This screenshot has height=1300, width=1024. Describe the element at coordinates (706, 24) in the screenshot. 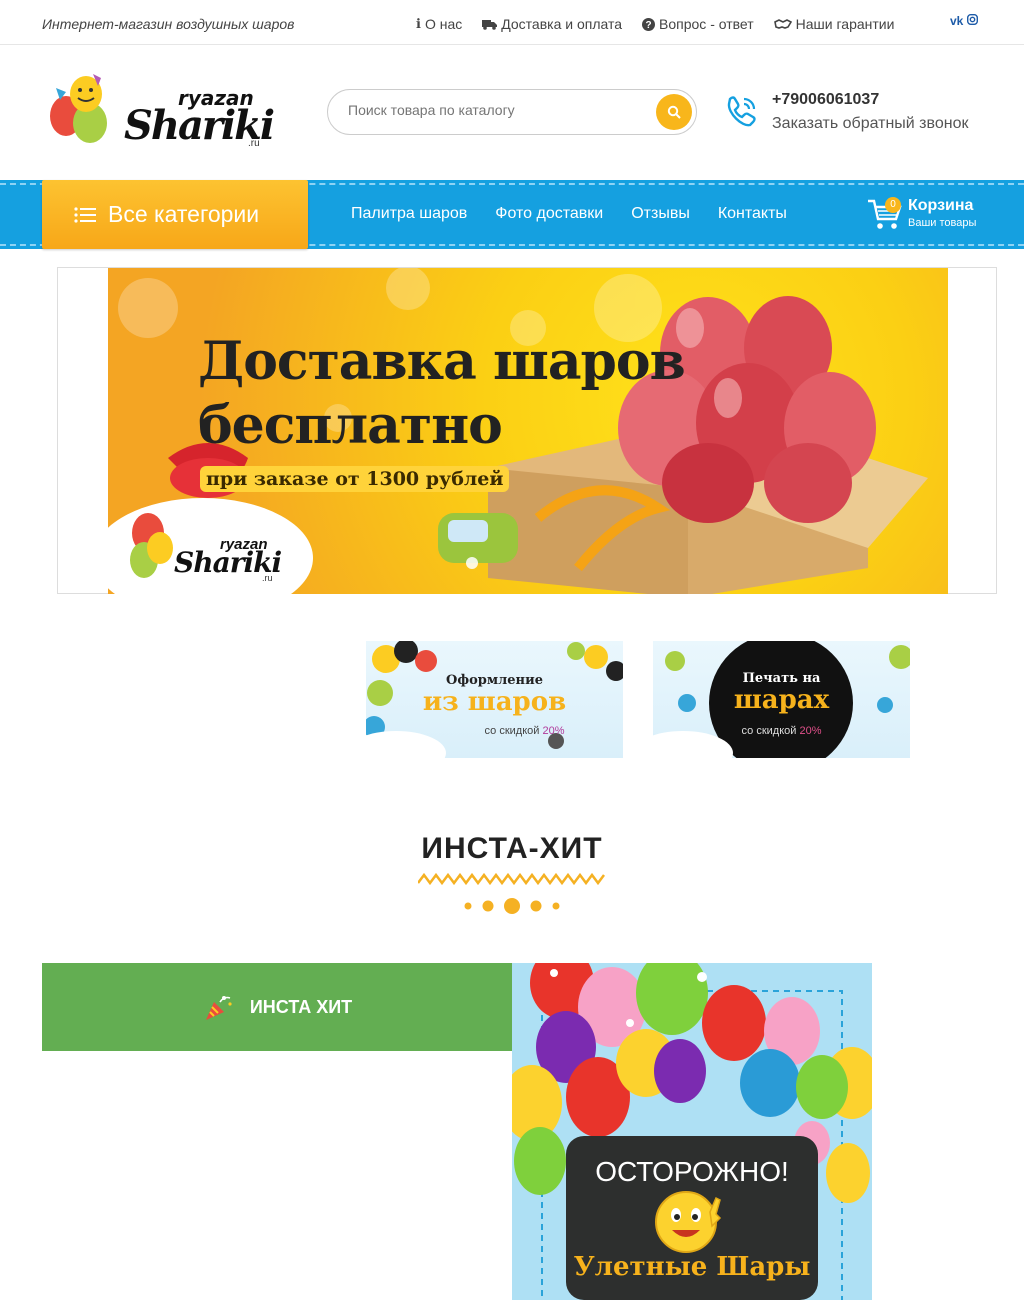

I see `top-link-faq-label: Вопрос - ответ` at that location.